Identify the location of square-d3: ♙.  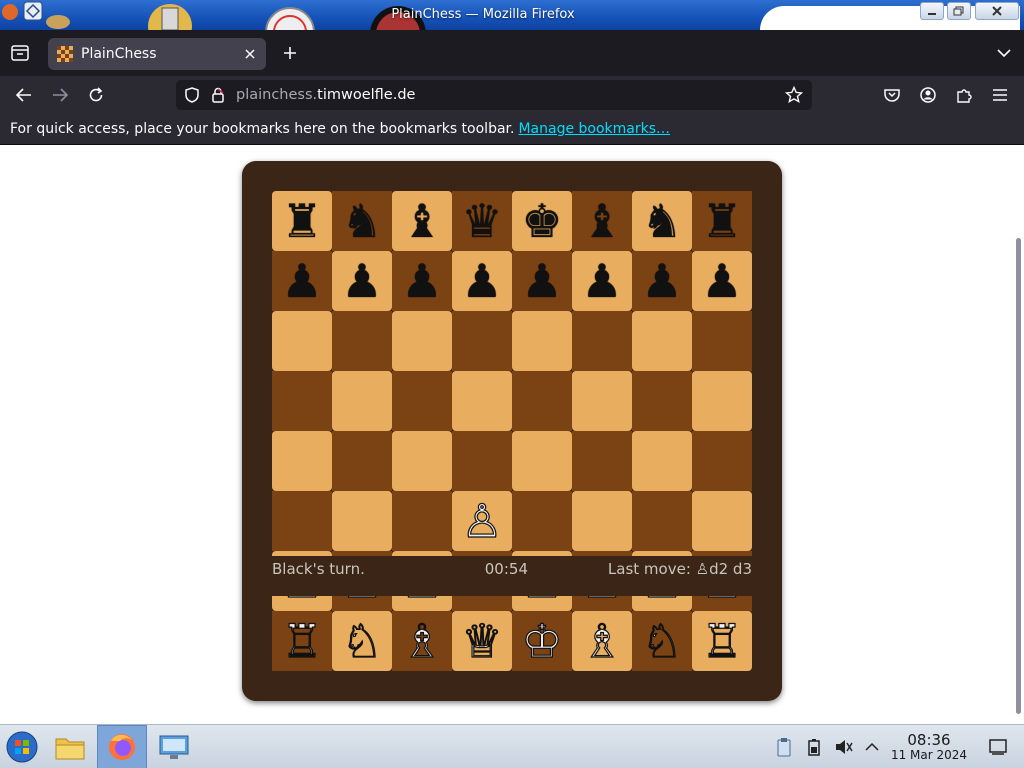
(482, 521).